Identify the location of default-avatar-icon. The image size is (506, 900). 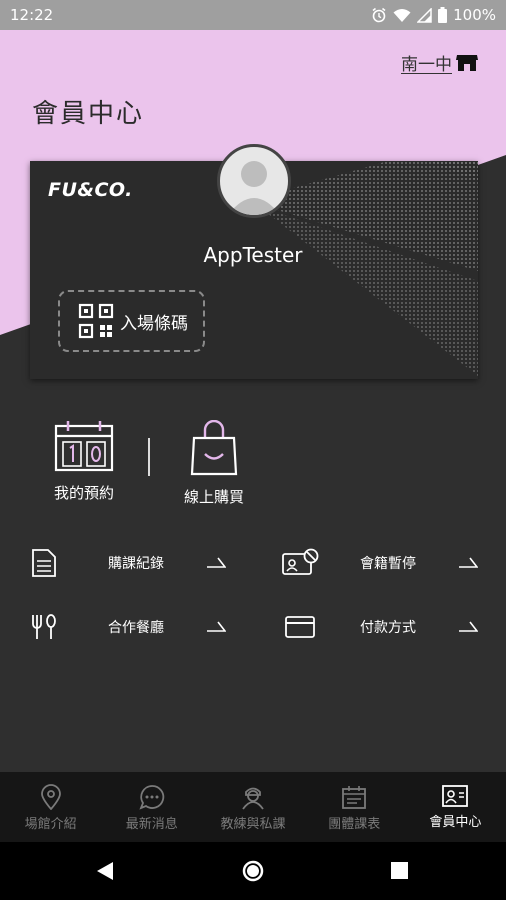
(254, 188).